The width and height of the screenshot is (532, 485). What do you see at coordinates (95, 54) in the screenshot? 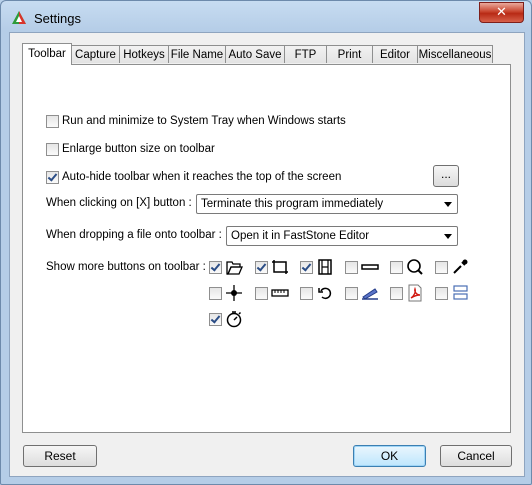
I see `tab-capture: Capture` at bounding box center [95, 54].